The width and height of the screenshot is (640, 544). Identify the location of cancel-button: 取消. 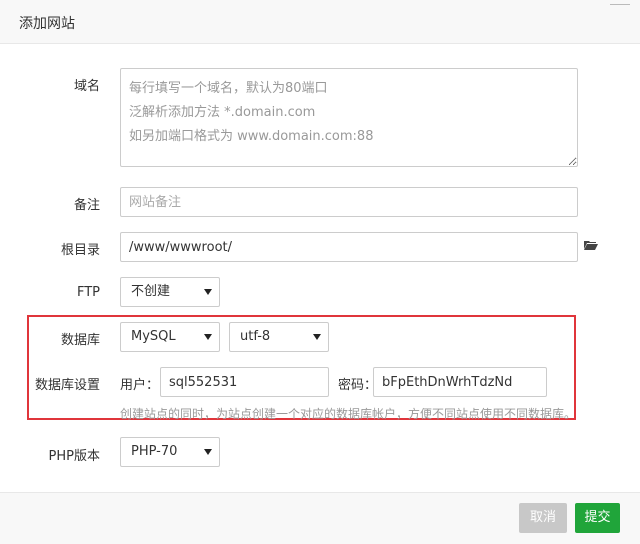
(543, 518).